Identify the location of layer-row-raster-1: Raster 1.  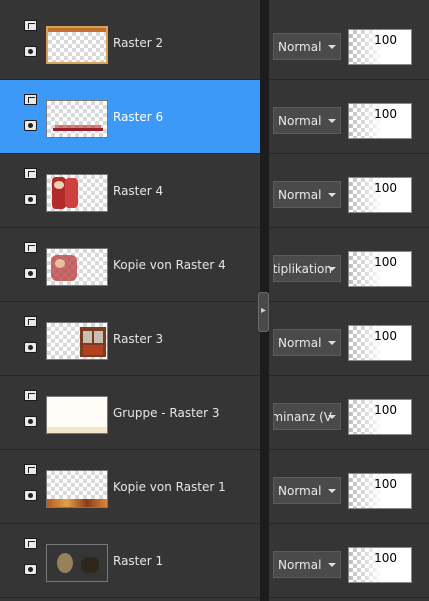
(130, 561).